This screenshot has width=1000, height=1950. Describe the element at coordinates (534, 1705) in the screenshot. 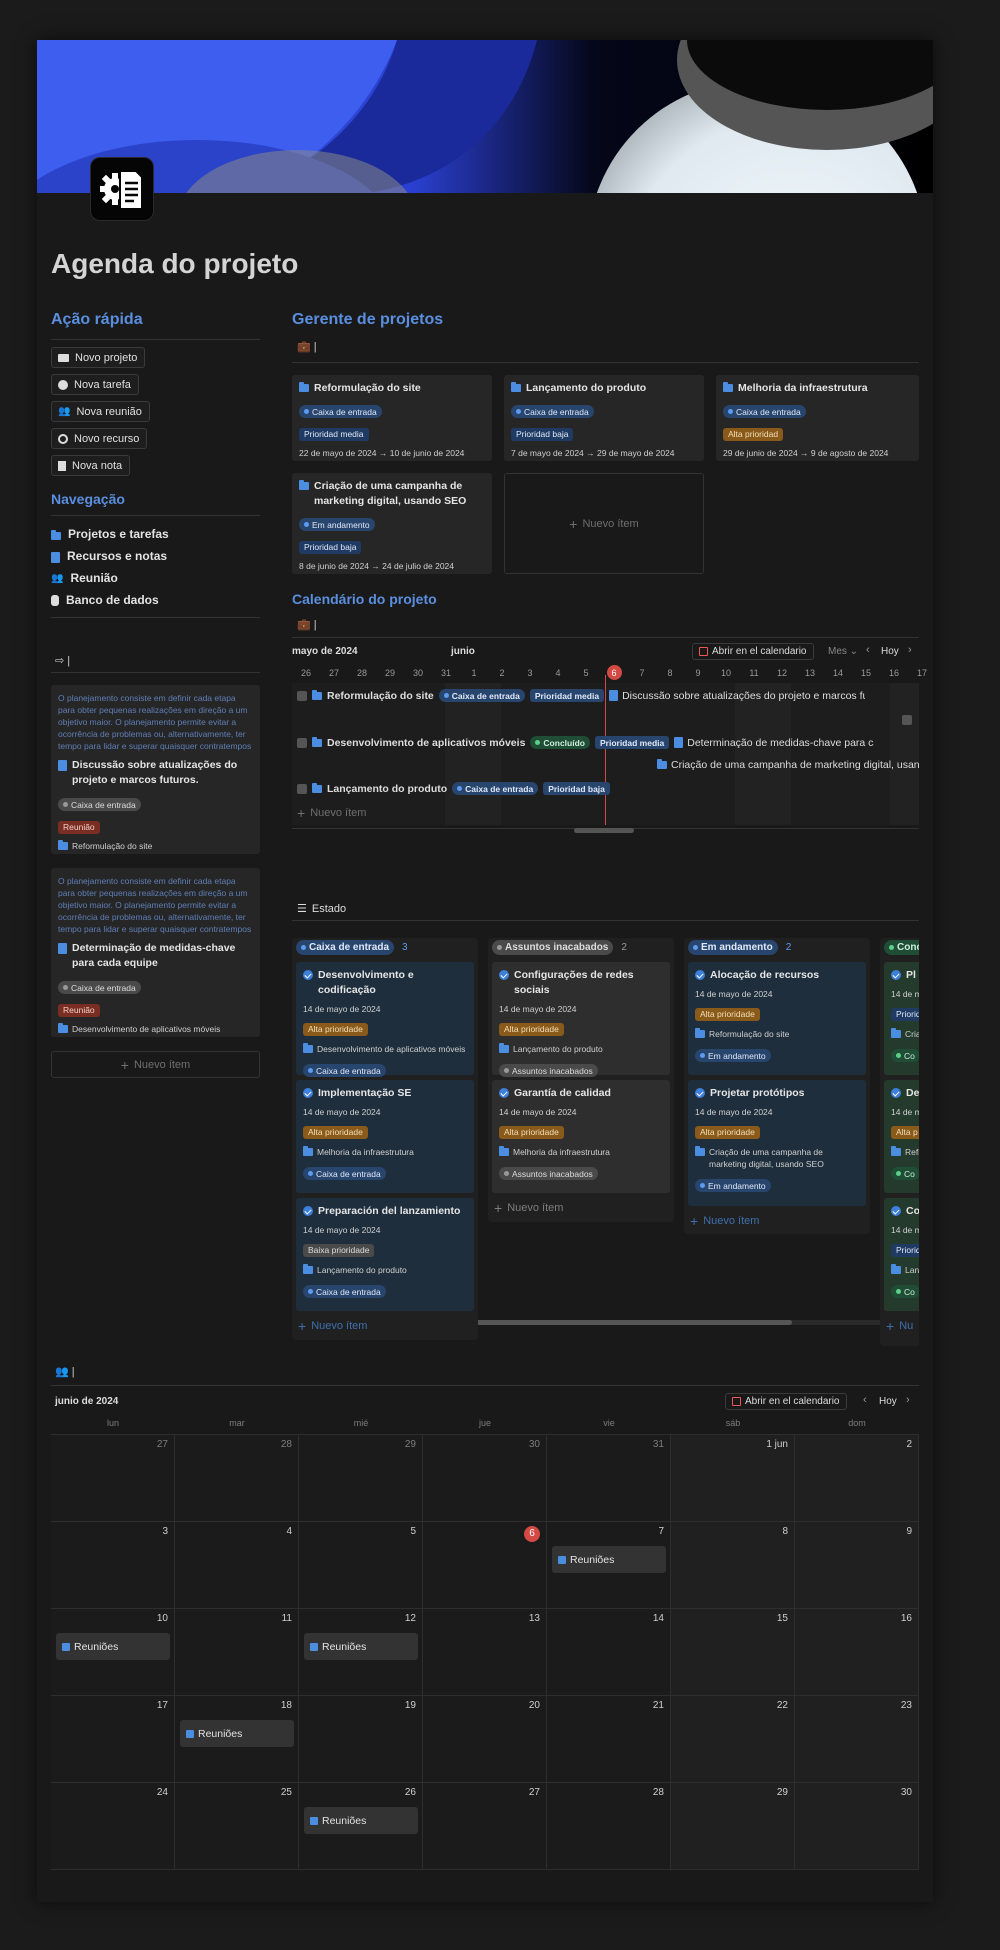

I see `day-number: 20` at that location.